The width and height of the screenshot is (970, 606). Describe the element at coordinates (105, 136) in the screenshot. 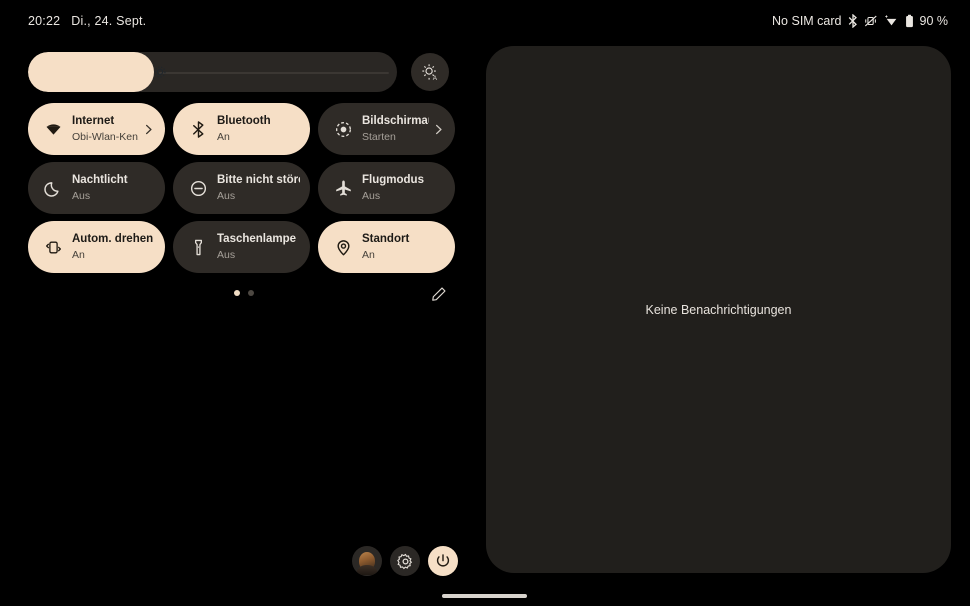

I see `tile-subtitle: Obi-Wlan-Ken..` at that location.